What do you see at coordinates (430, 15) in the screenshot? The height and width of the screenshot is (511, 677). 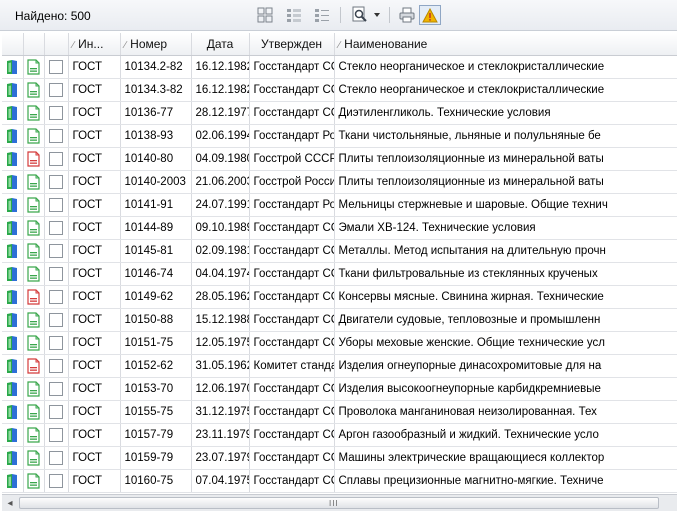 I see `warning-icon` at bounding box center [430, 15].